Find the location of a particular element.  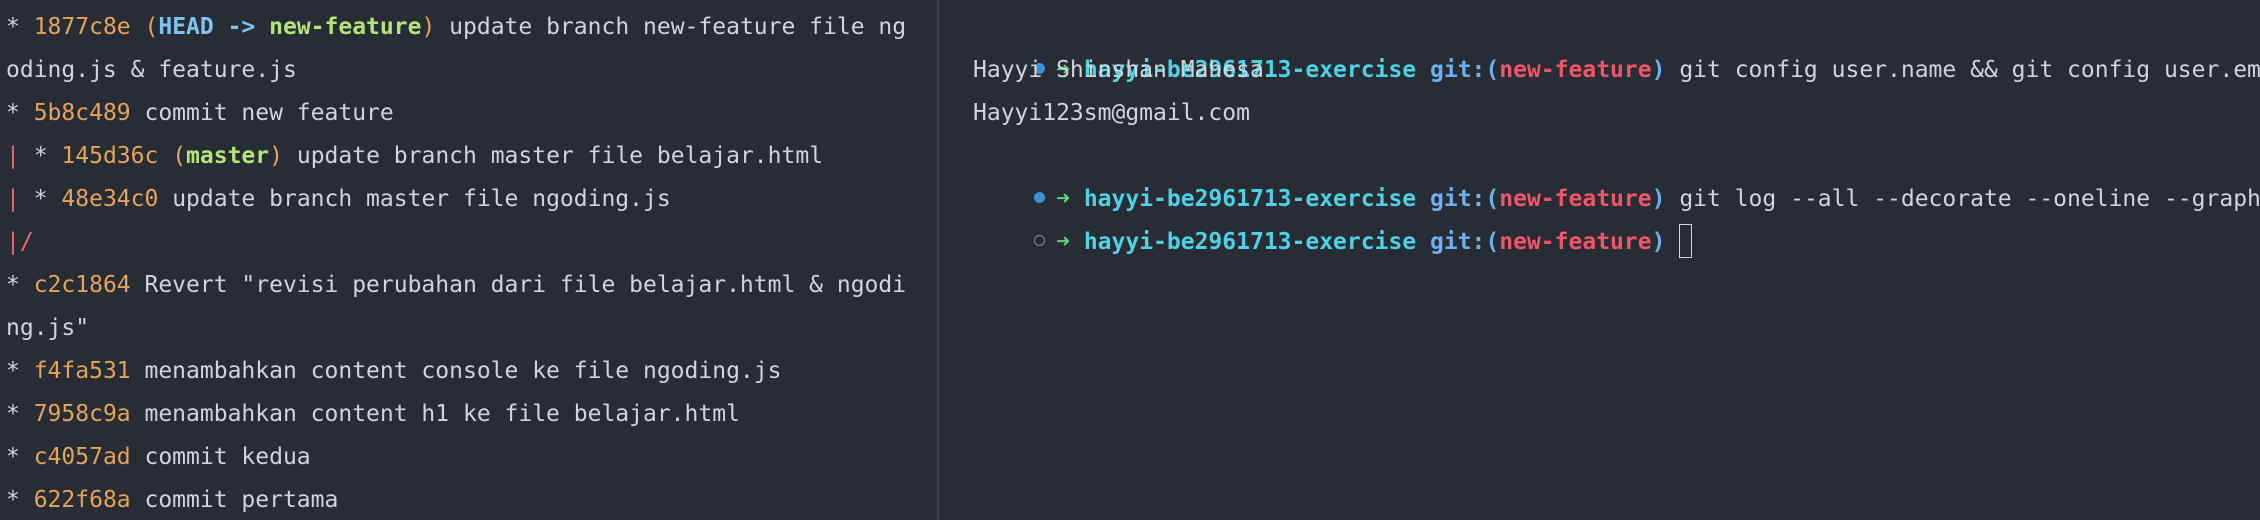

commit-hash: 145d36c is located at coordinates (110, 156).